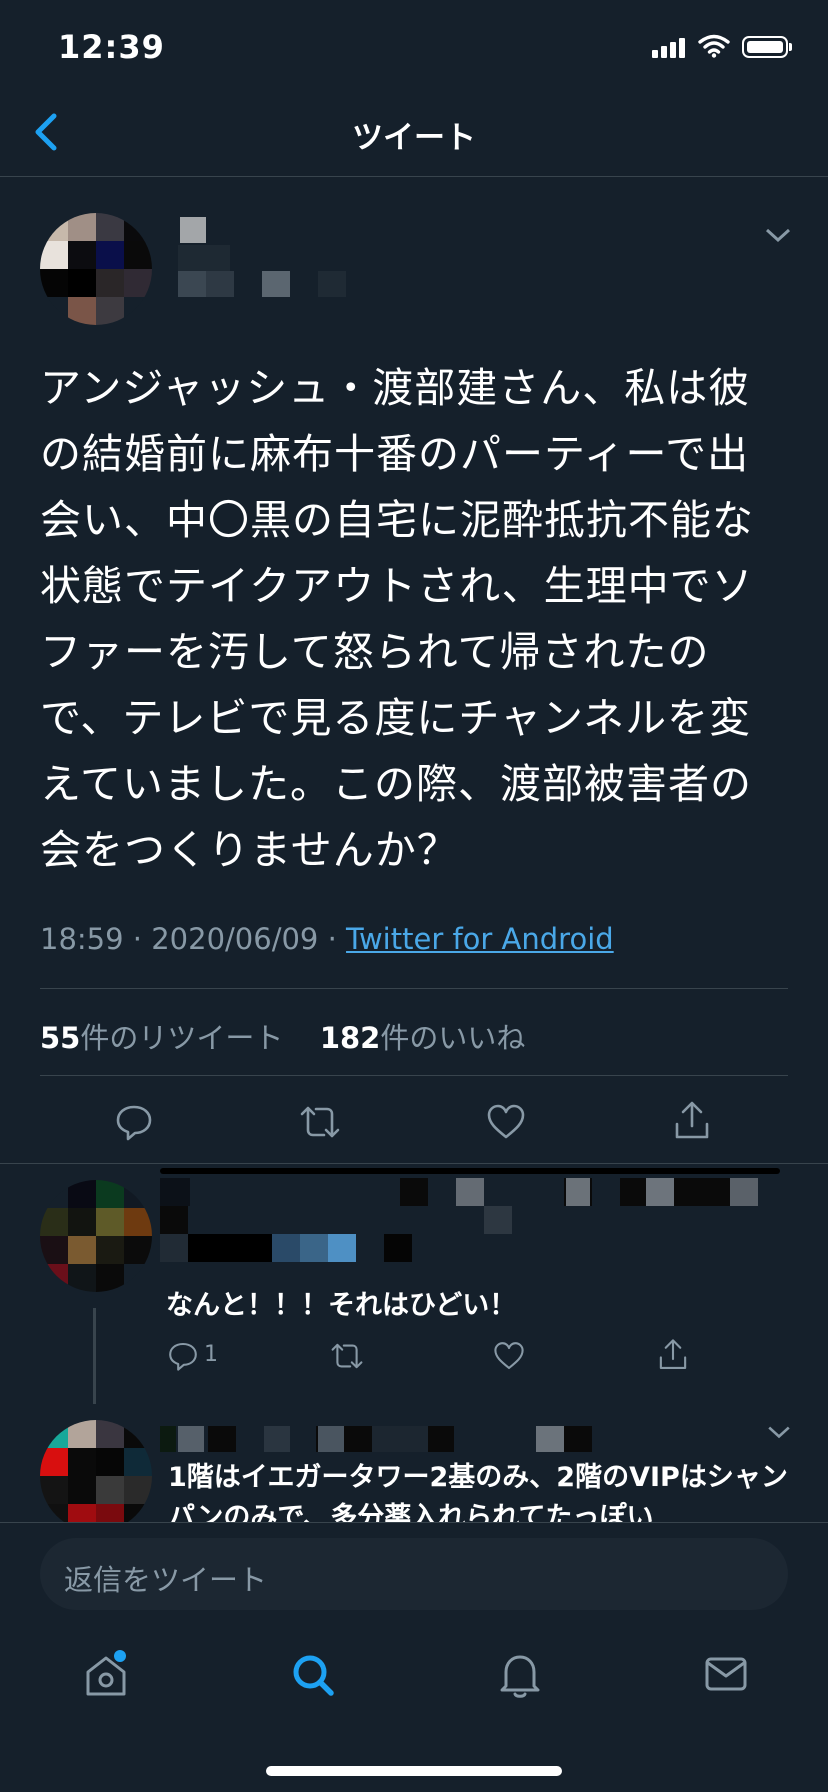  Describe the element at coordinates (94, 1356) in the screenshot. I see `thread-line` at that location.